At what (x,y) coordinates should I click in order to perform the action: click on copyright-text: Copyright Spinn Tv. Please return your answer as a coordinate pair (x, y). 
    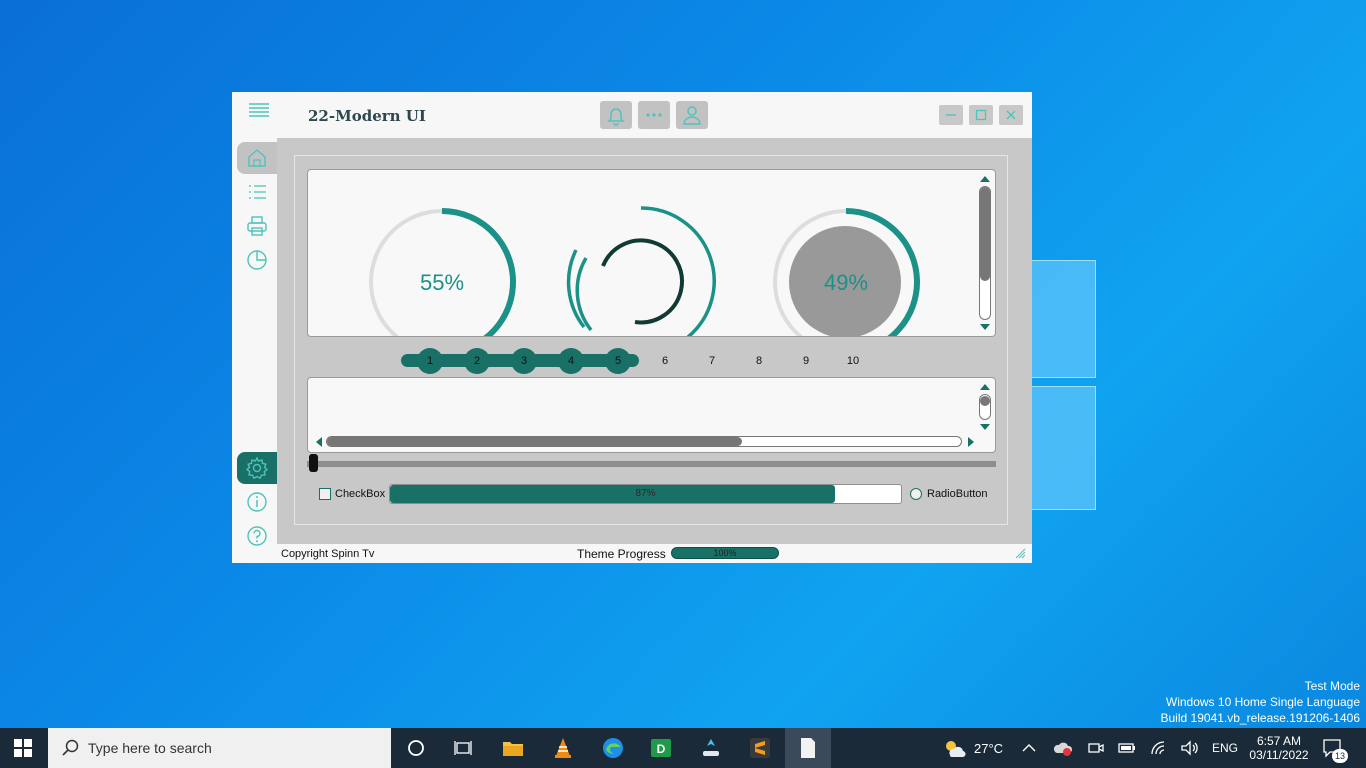
    Looking at the image, I should click on (328, 554).